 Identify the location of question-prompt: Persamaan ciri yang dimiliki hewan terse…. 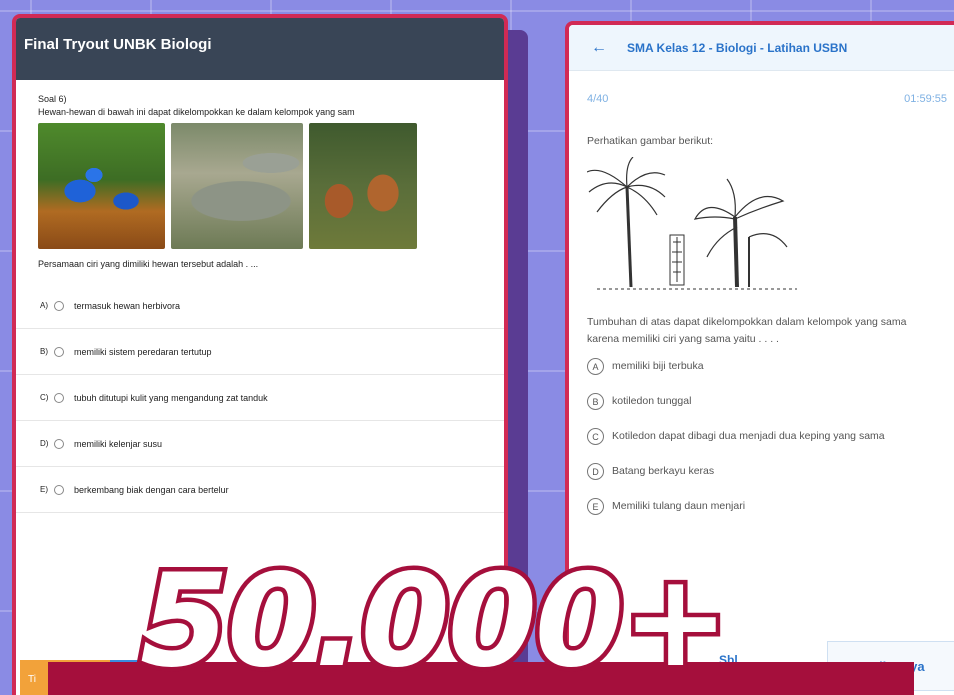
(148, 264).